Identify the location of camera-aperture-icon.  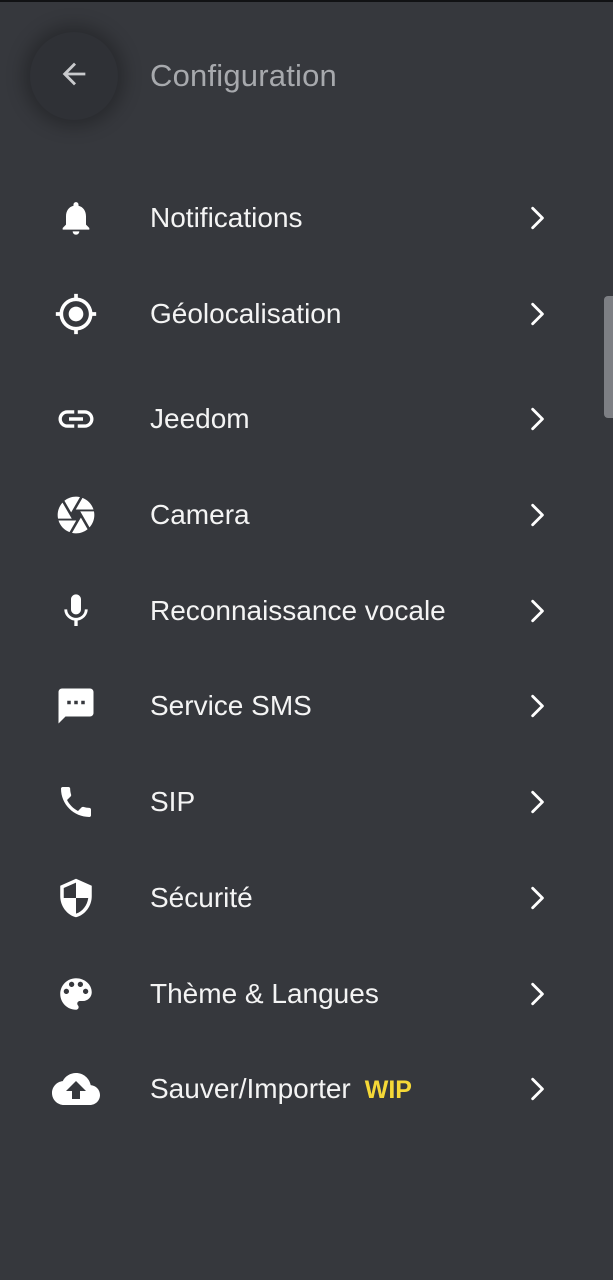
(76, 515).